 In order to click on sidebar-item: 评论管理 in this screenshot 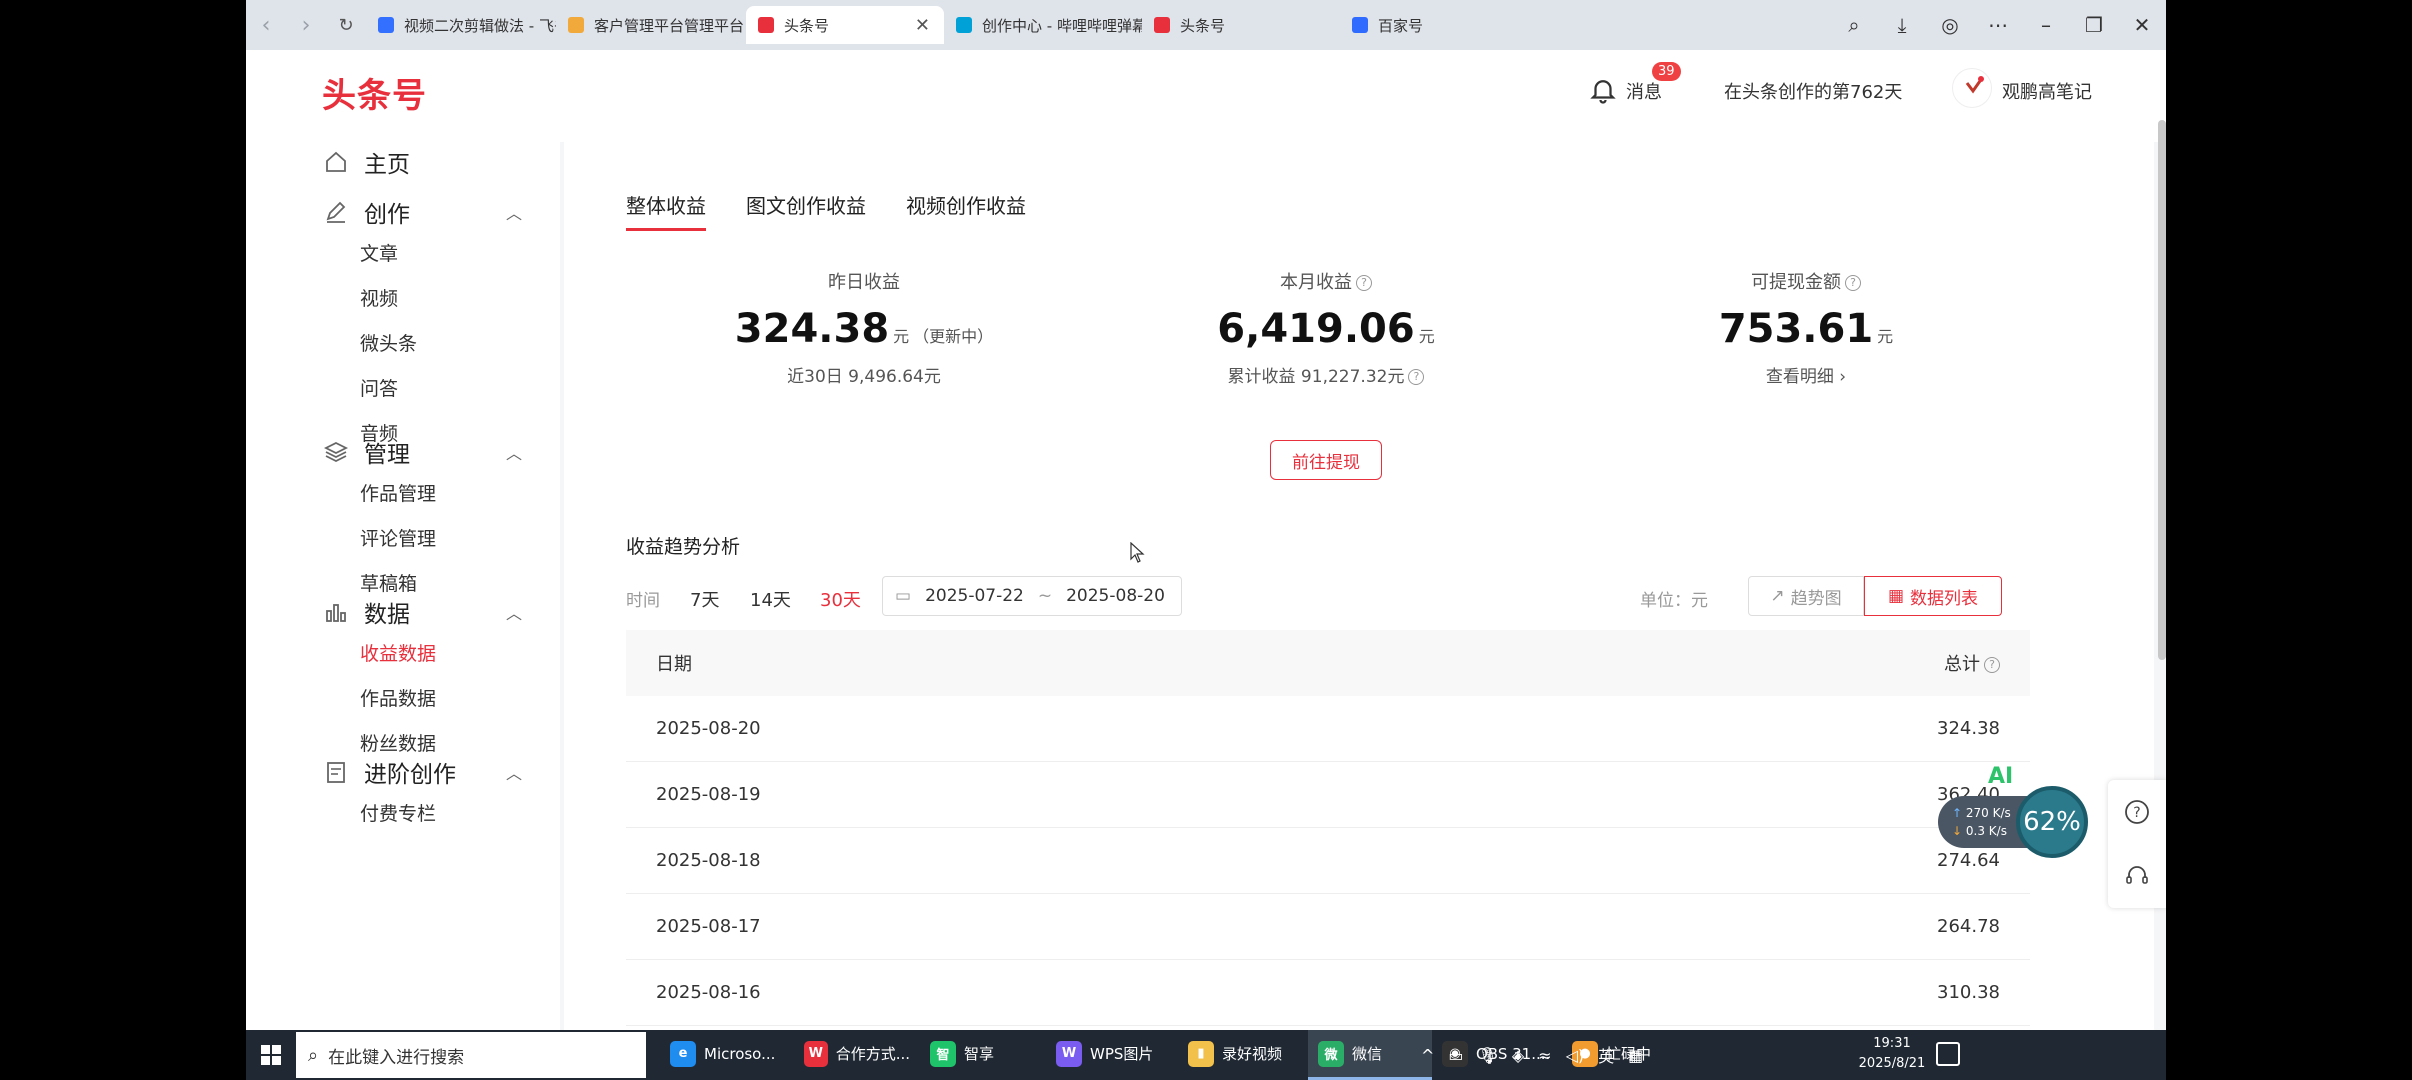, I will do `click(422, 539)`.